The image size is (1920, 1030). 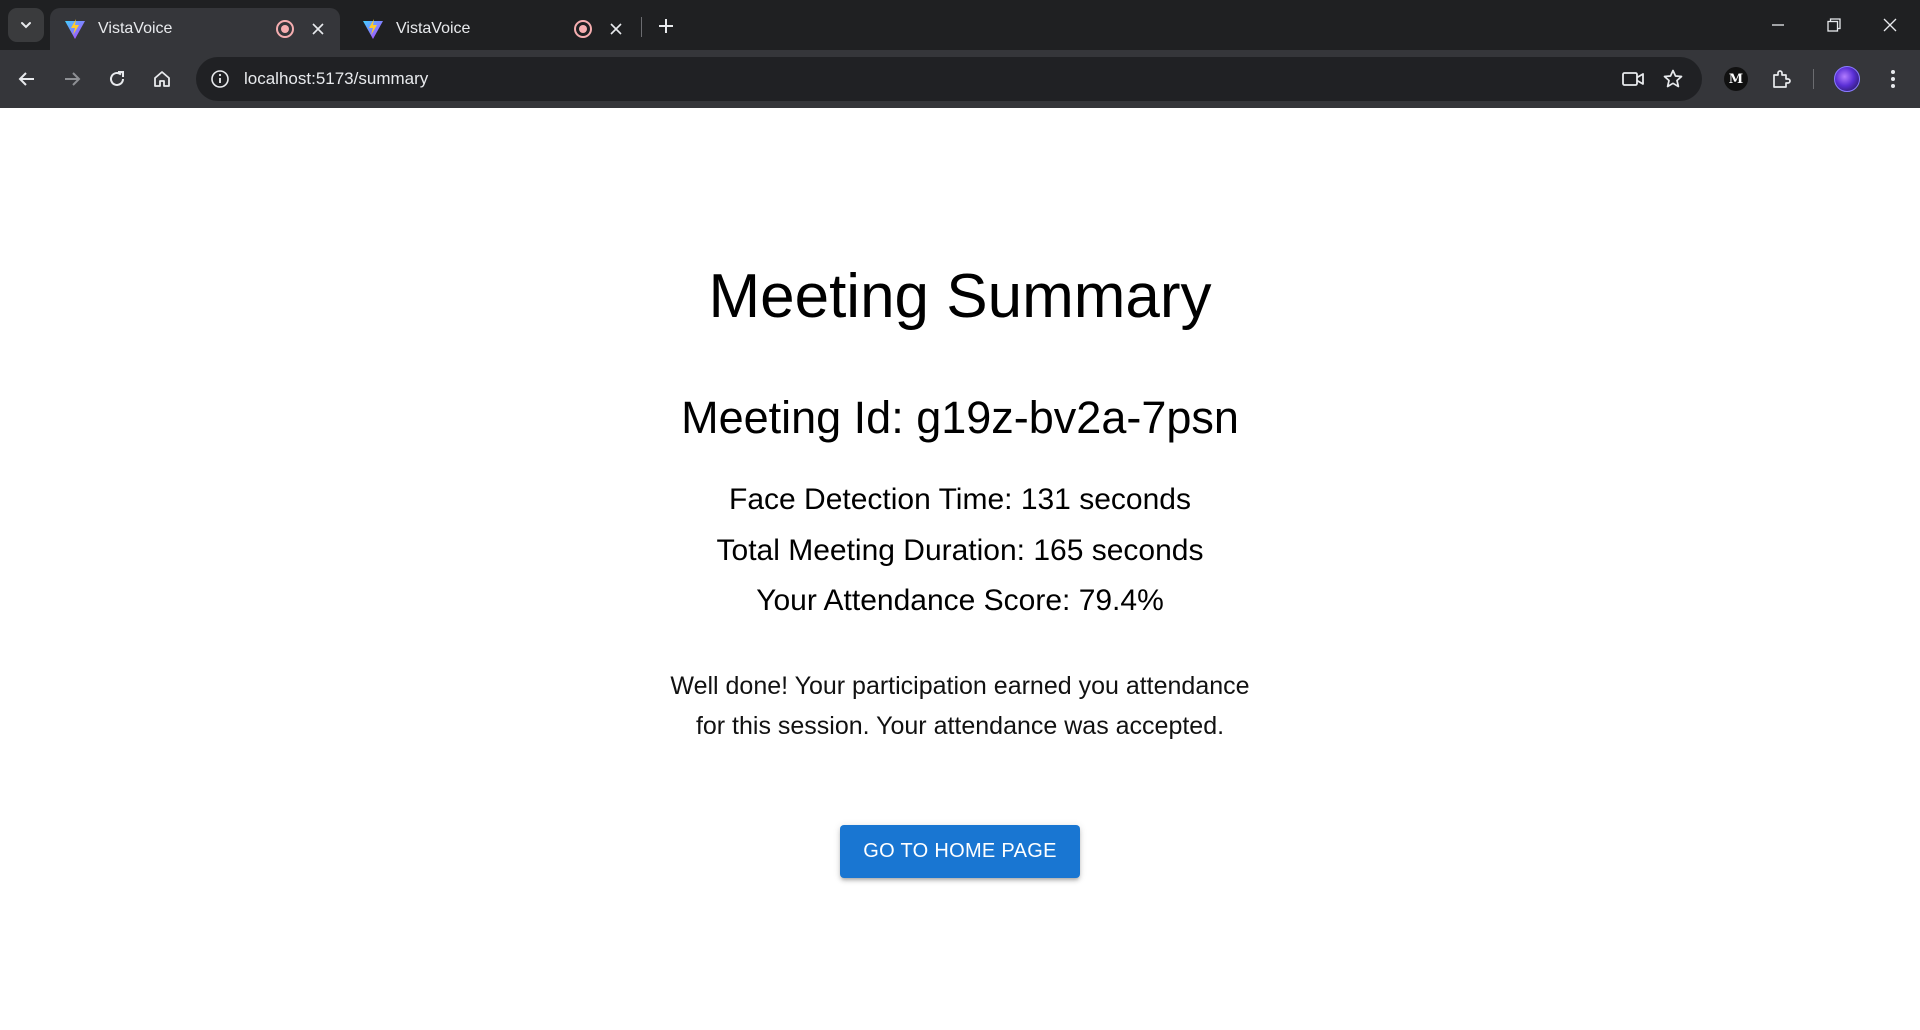 I want to click on reload-icon, so click(x=117, y=78).